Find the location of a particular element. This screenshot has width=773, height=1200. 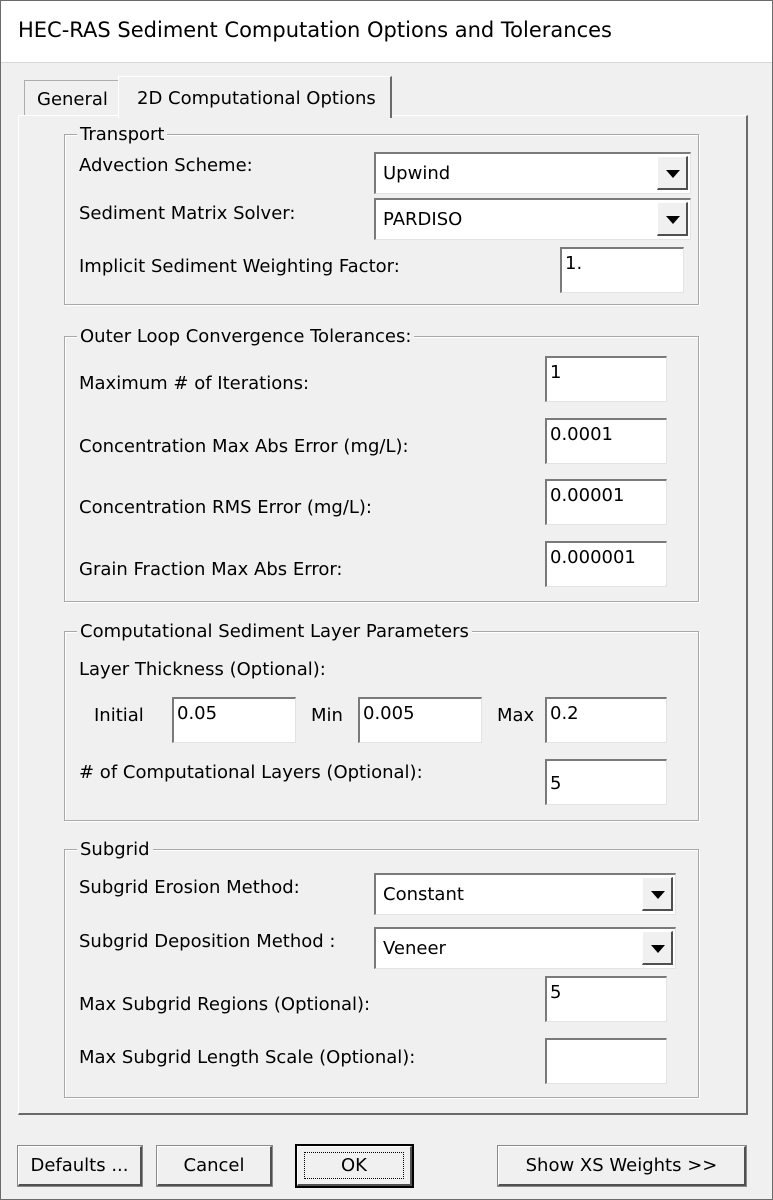

outer-loop-legend: Outer Loop Convergence Tolerances: is located at coordinates (246, 336).